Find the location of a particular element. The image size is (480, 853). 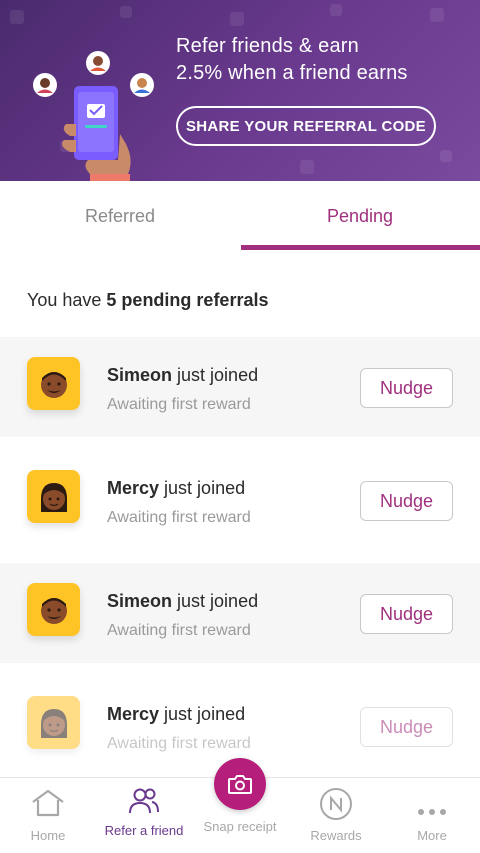

snap-receipt-button is located at coordinates (240, 784).